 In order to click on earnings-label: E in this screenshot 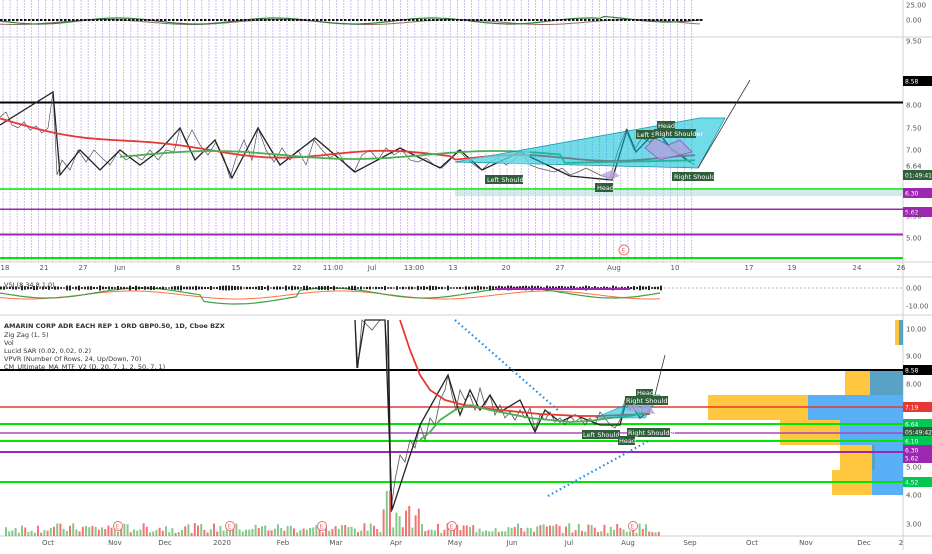, I will do `click(322, 527)`.